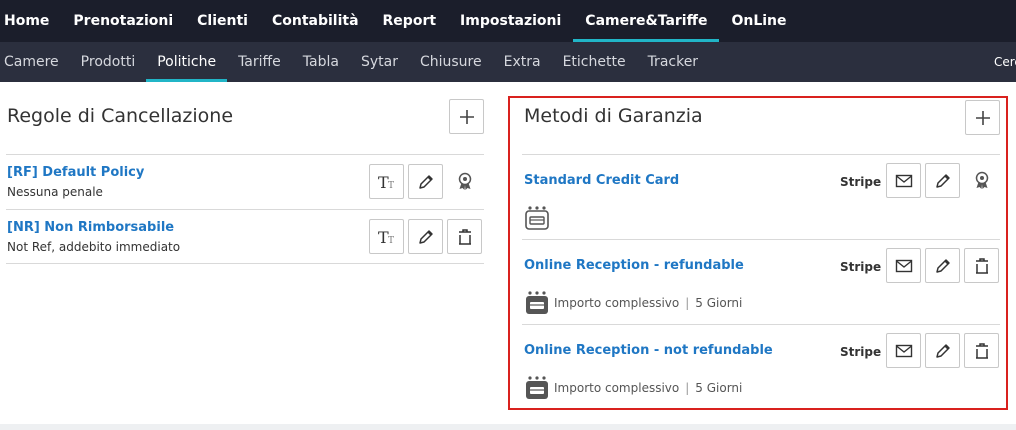 Image resolution: width=1016 pixels, height=430 pixels. Describe the element at coordinates (451, 62) in the screenshot. I see `subnav-chiusure: Chiusure` at that location.